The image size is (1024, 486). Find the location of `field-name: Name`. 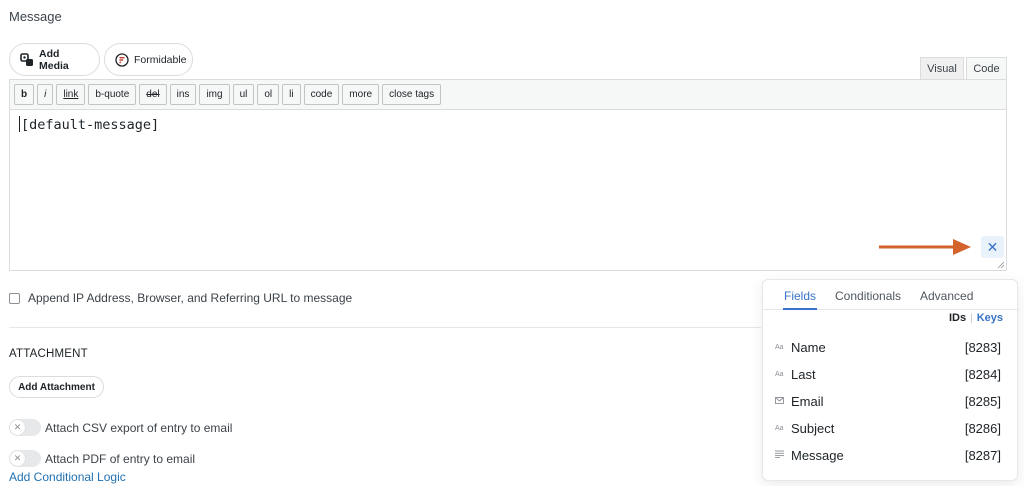

field-name: Name is located at coordinates (808, 347).